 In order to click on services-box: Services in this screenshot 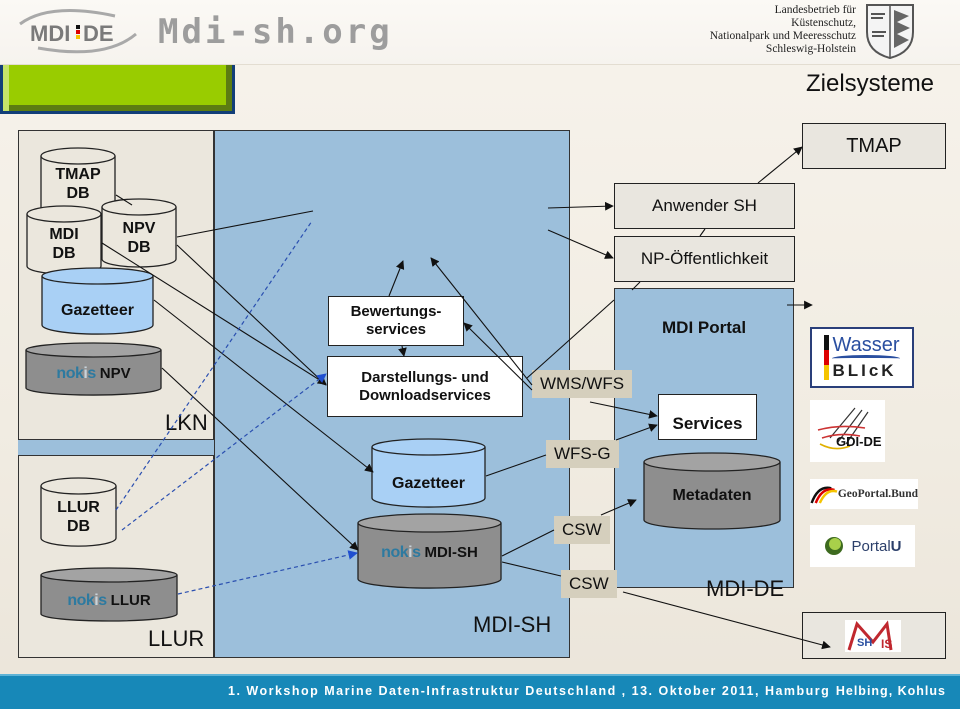, I will do `click(707, 417)`.